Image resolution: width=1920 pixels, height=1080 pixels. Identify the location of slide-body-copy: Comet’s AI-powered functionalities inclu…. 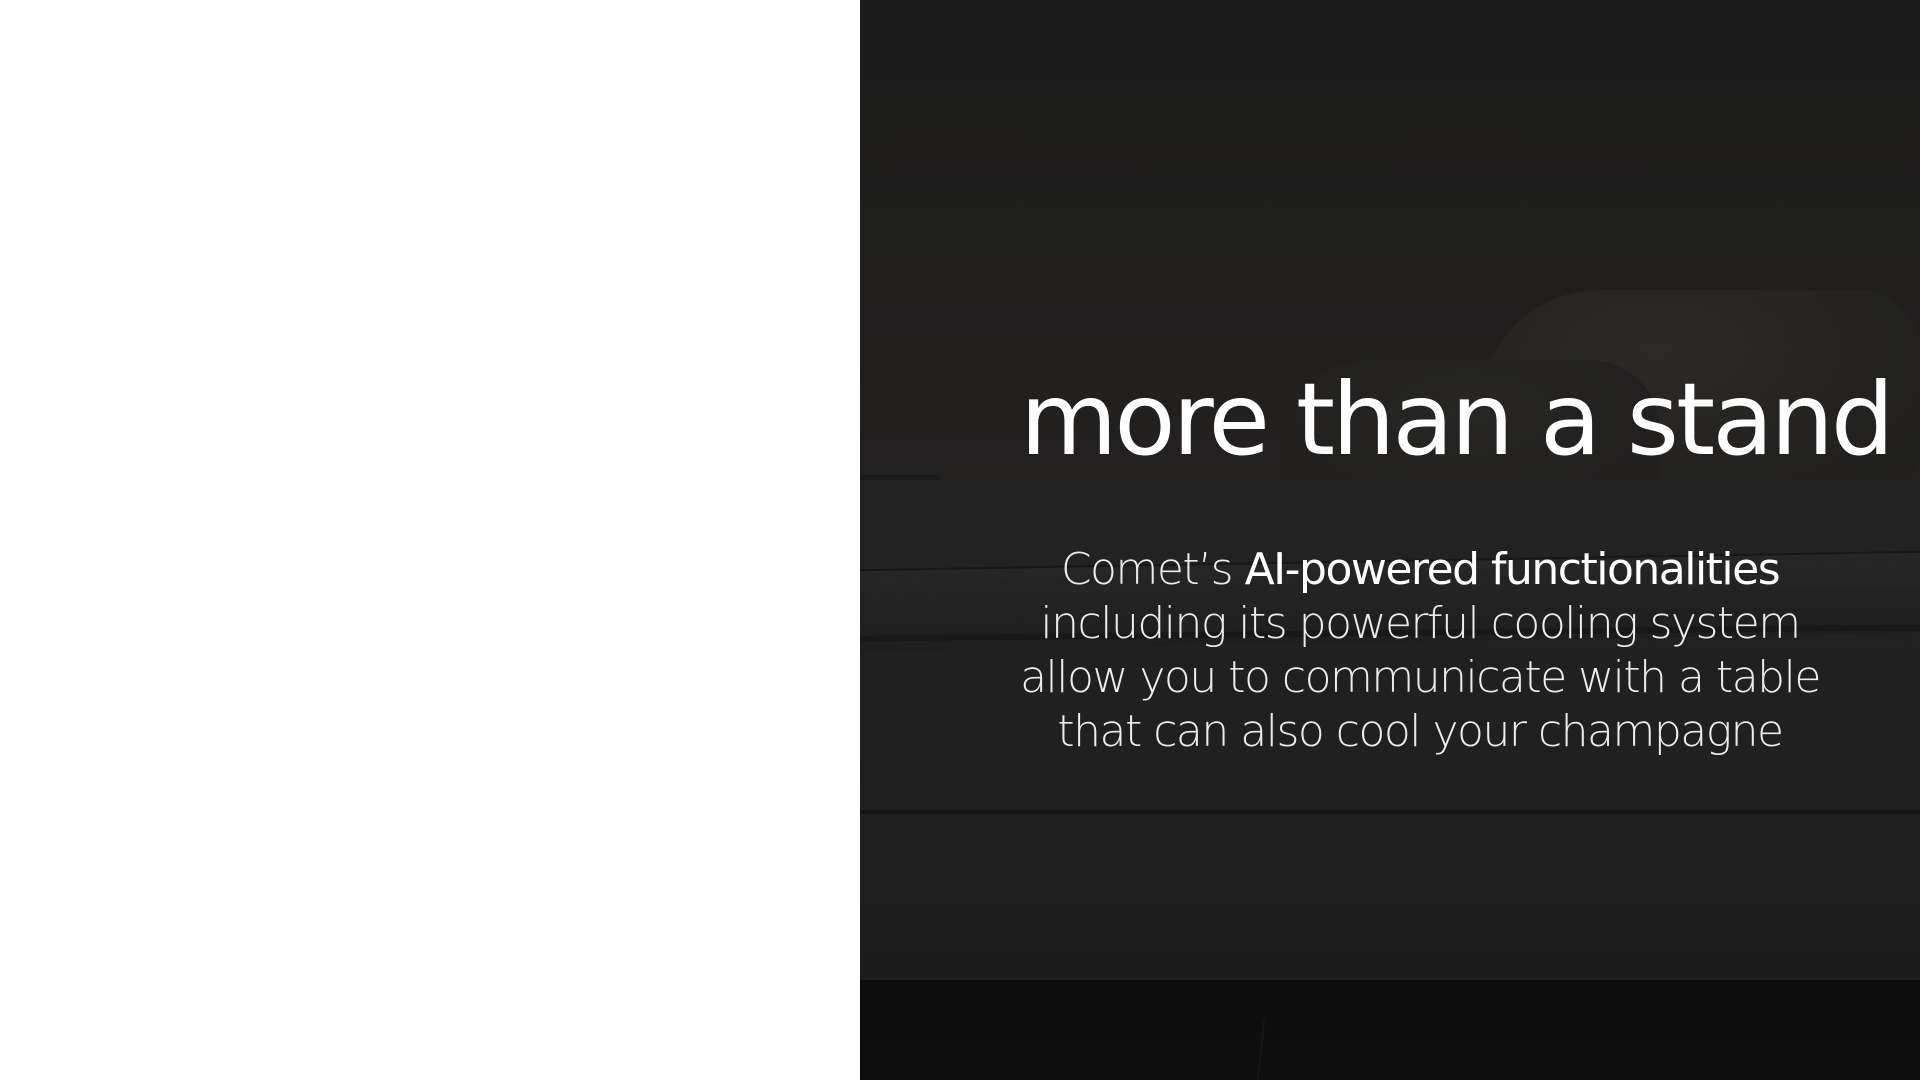
(1420, 651).